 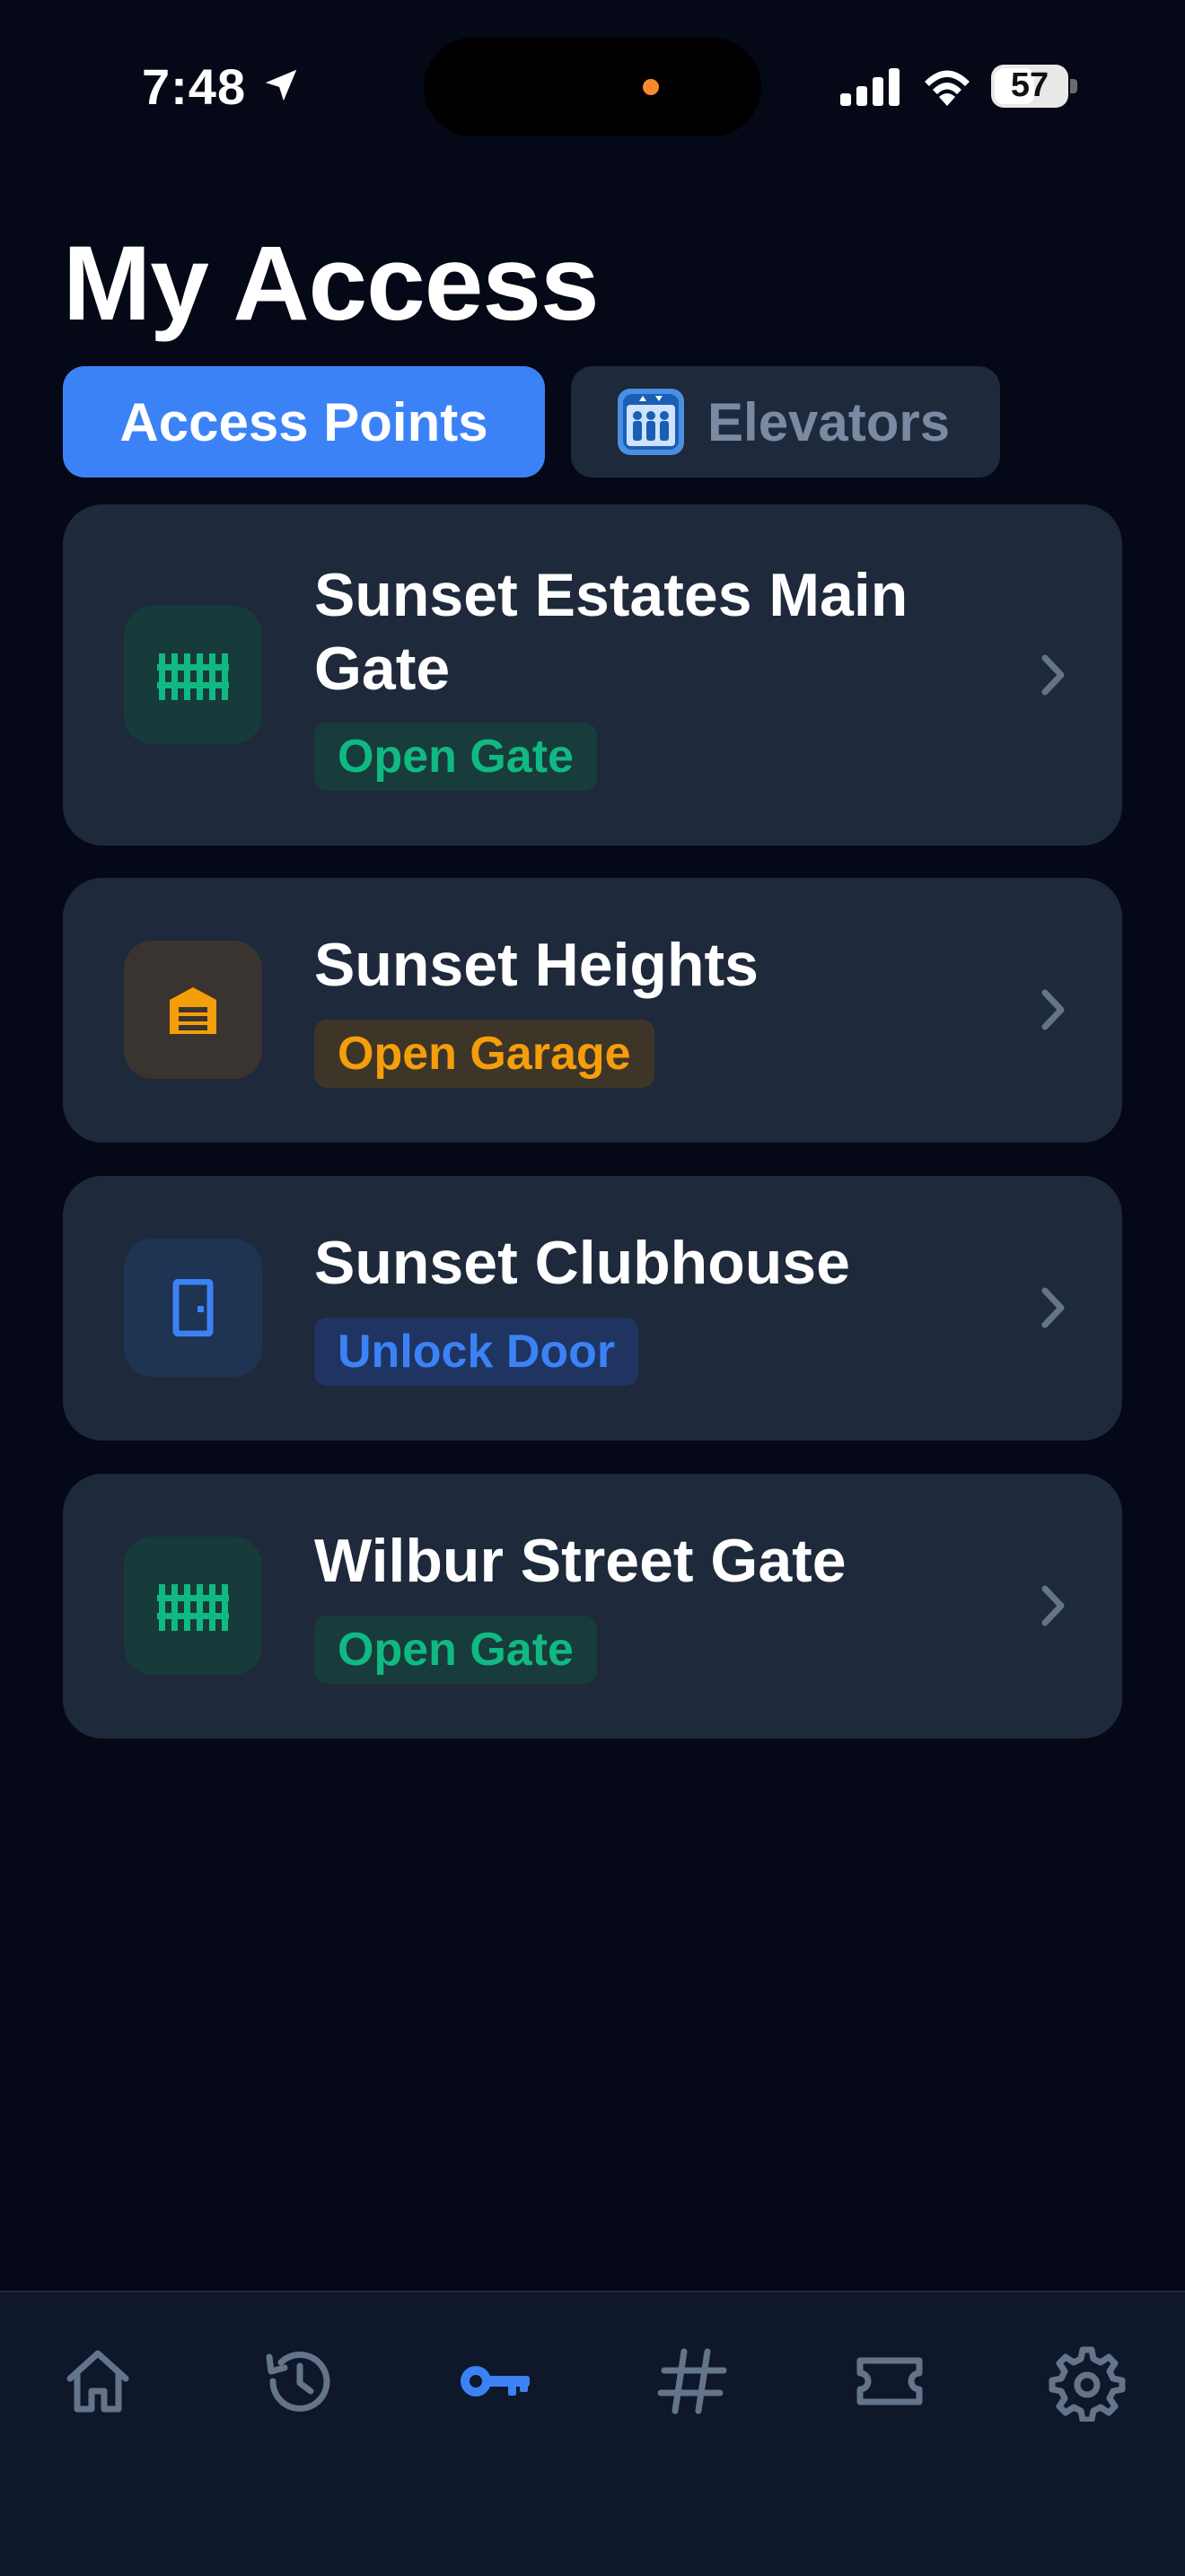 What do you see at coordinates (592, 1606) in the screenshot?
I see `access-point-card: Wilbur Street Gate Open Gate` at bounding box center [592, 1606].